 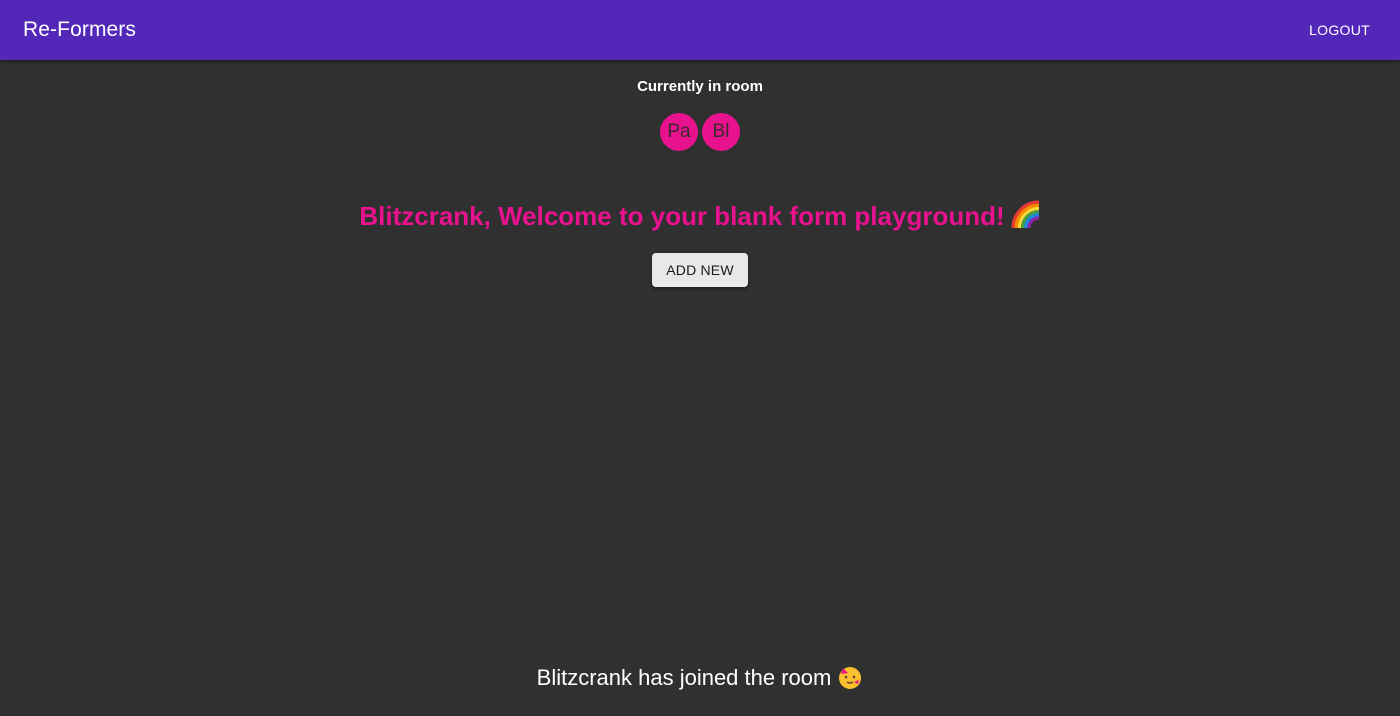 I want to click on app-title: Re-Formers, so click(x=80, y=29).